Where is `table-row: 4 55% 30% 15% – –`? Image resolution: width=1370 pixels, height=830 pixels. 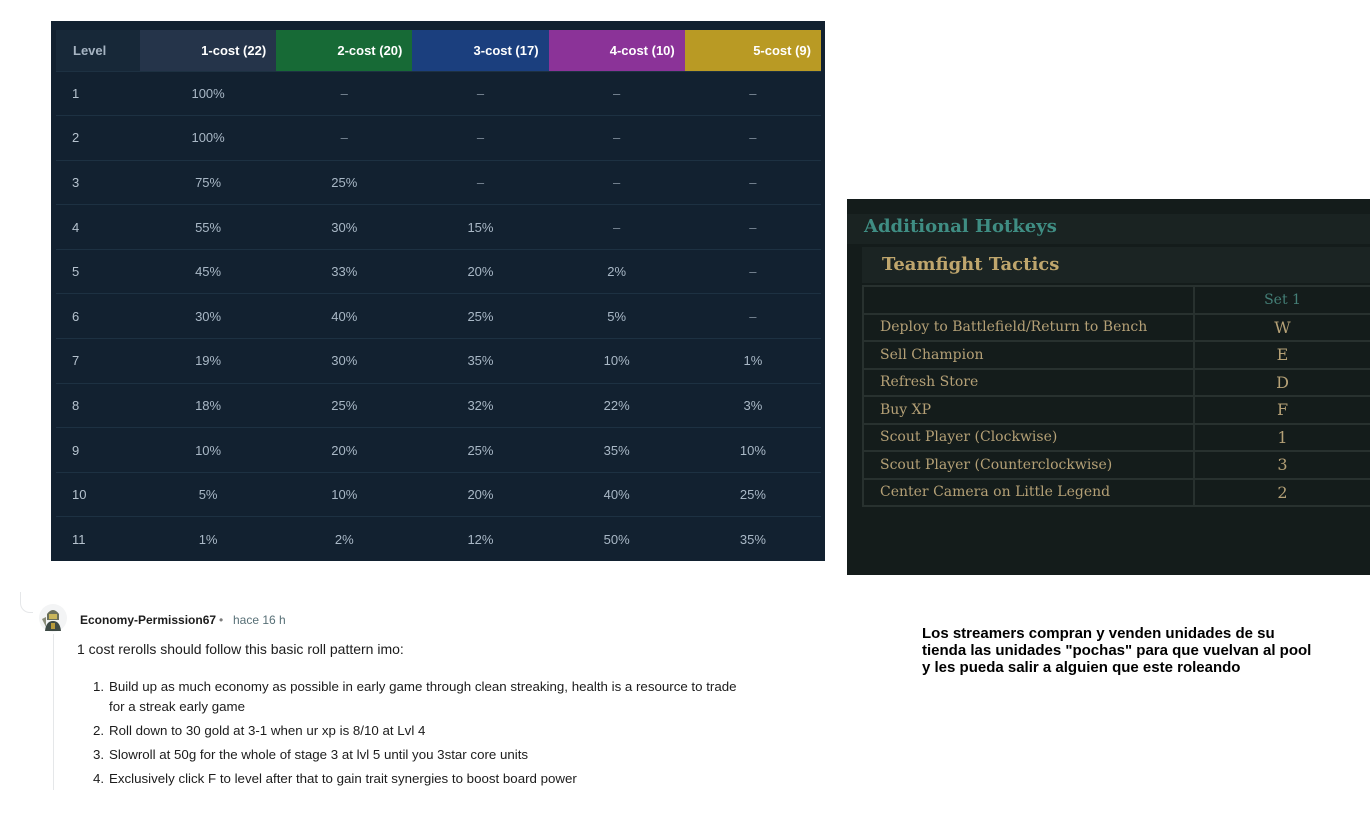 table-row: 4 55% 30% 15% – – is located at coordinates (438, 227).